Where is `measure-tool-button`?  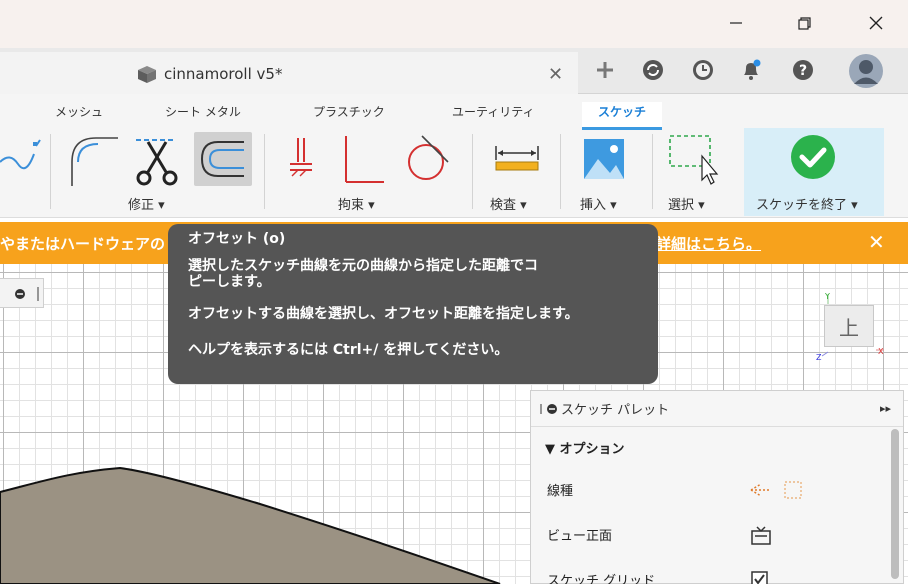
measure-tool-button is located at coordinates (517, 160).